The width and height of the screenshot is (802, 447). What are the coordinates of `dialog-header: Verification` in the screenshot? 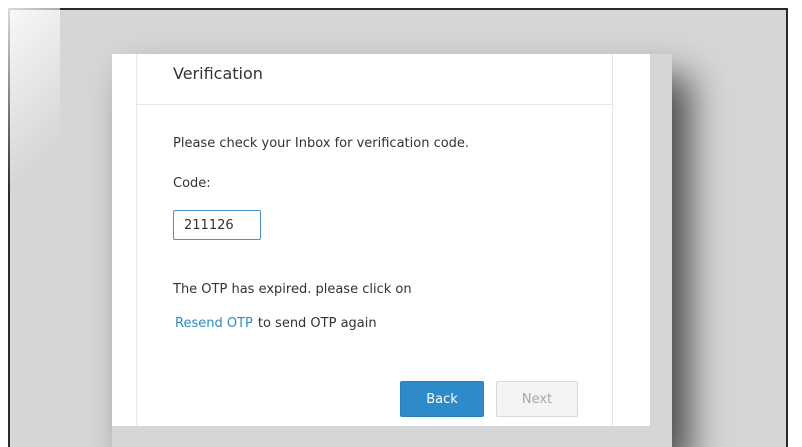 It's located at (374, 79).